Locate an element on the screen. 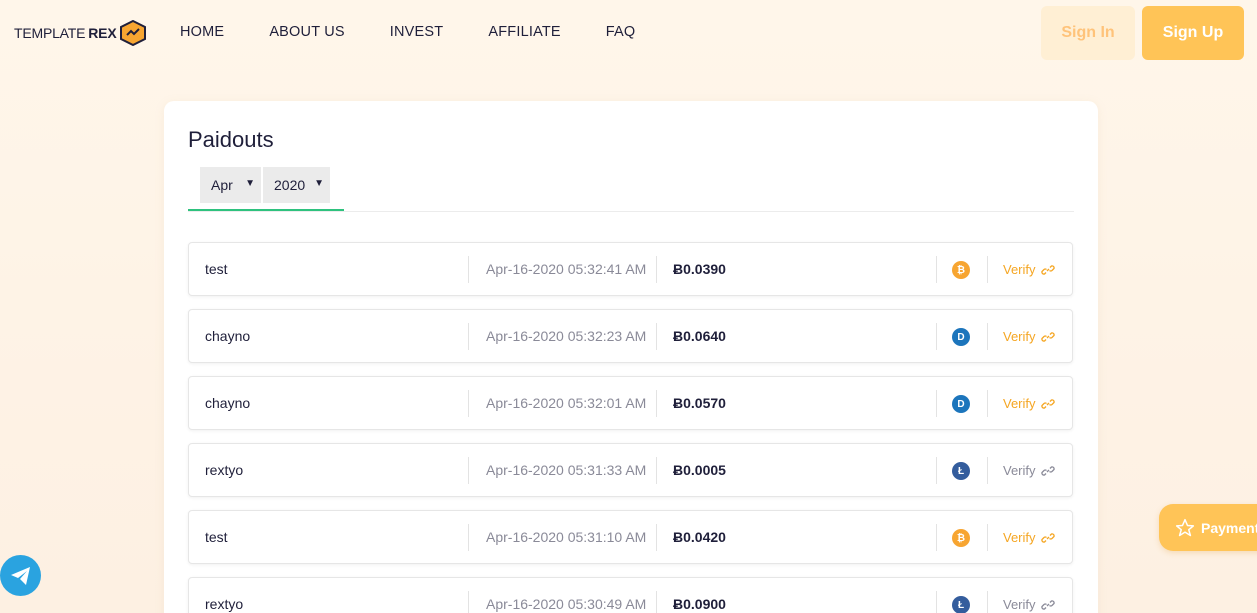  logo-mark-icon is located at coordinates (133, 33).